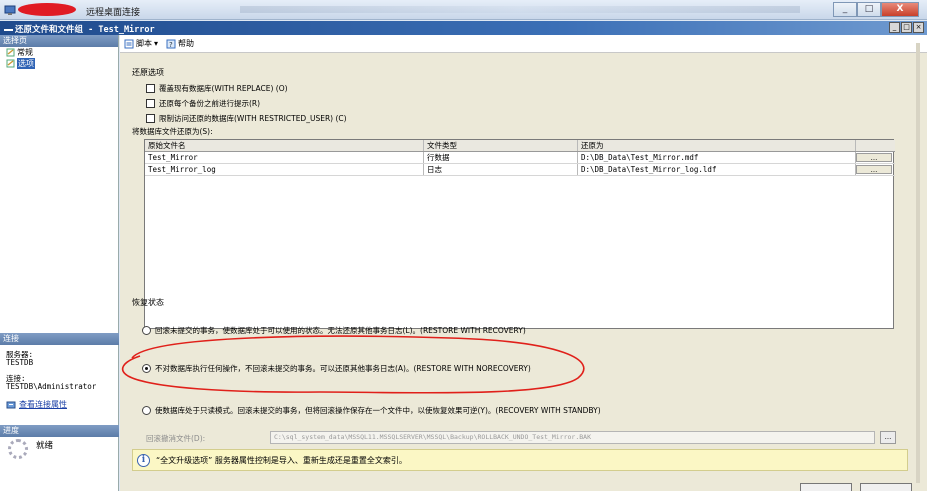 The width and height of the screenshot is (927, 491). I want to click on cell-file-type: 日志, so click(501, 169).